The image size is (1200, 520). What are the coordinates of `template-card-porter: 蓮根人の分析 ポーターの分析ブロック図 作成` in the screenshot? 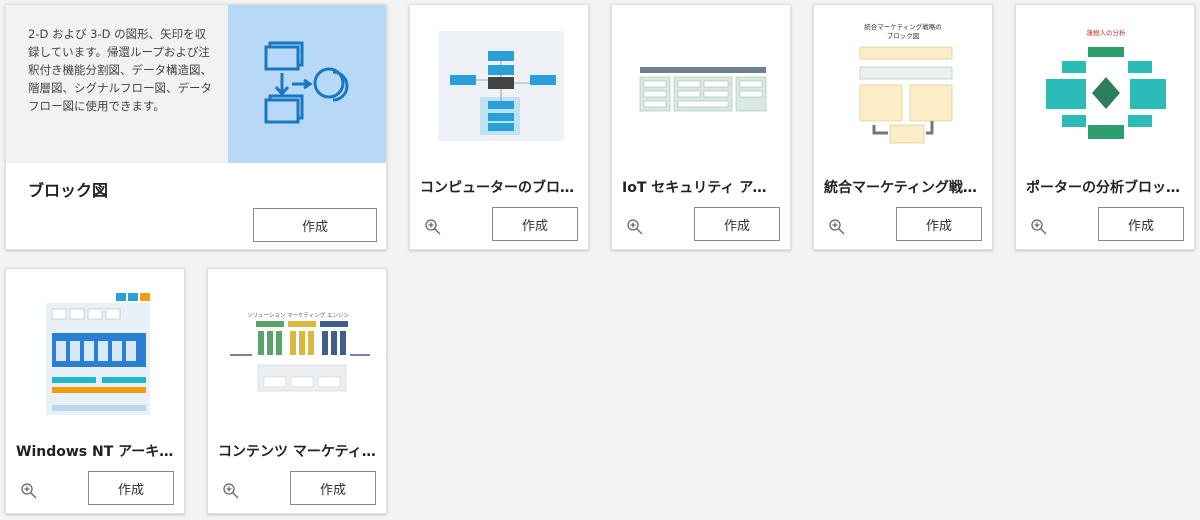 It's located at (1105, 127).